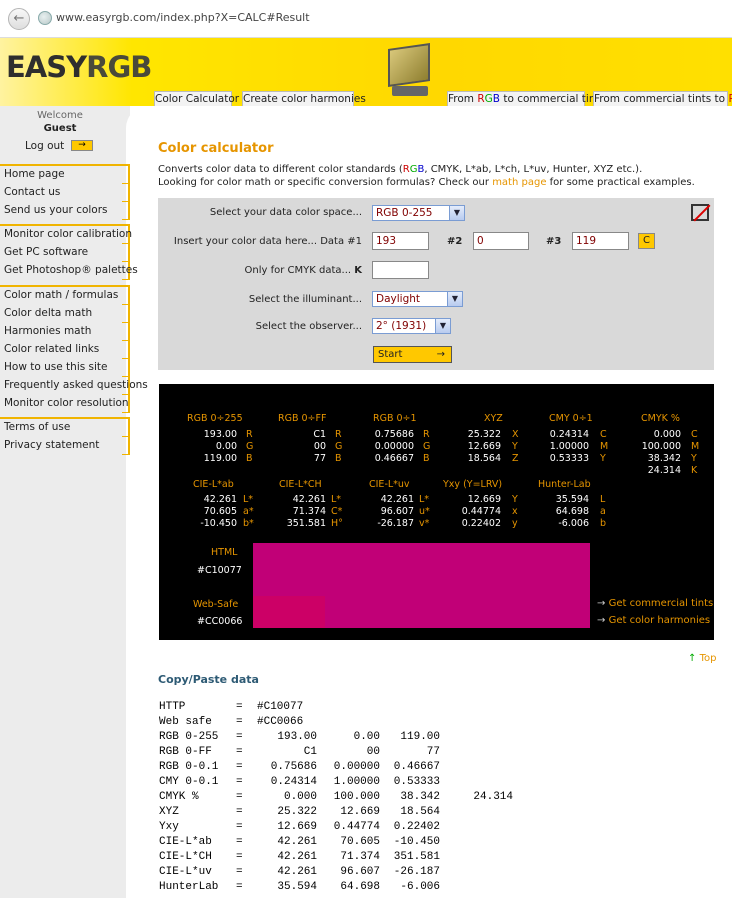  Describe the element at coordinates (660, 418) in the screenshot. I see `result-header: CMYK %` at that location.